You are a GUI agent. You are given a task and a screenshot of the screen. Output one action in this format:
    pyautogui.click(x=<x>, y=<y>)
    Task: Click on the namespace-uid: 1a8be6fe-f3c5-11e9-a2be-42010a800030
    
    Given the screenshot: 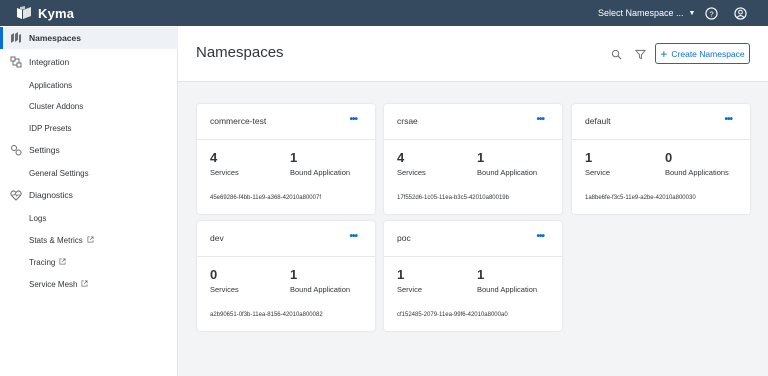 What is the action you would take?
    pyautogui.click(x=640, y=198)
    